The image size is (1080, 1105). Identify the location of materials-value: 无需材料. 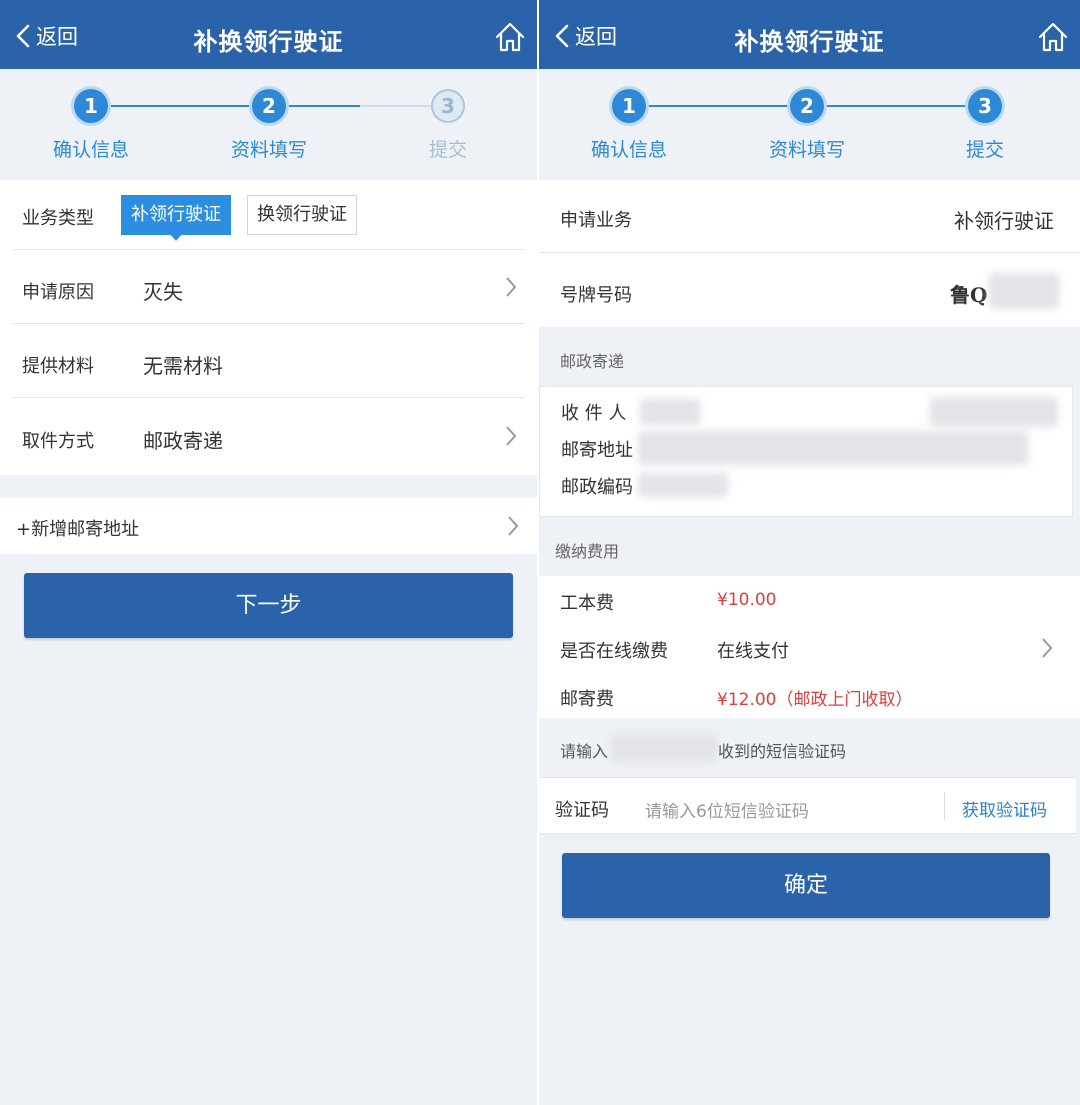
(183, 366).